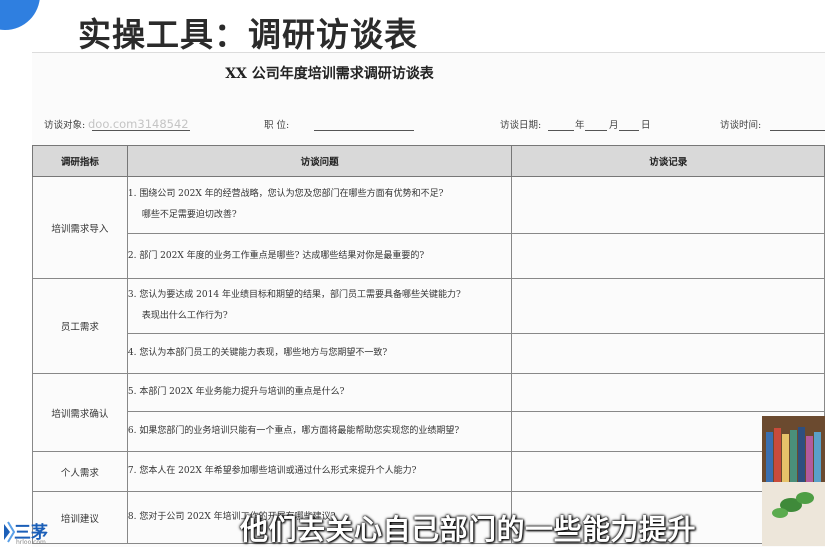 This screenshot has width=825, height=548. Describe the element at coordinates (793, 514) in the screenshot. I see `plant-area` at that location.